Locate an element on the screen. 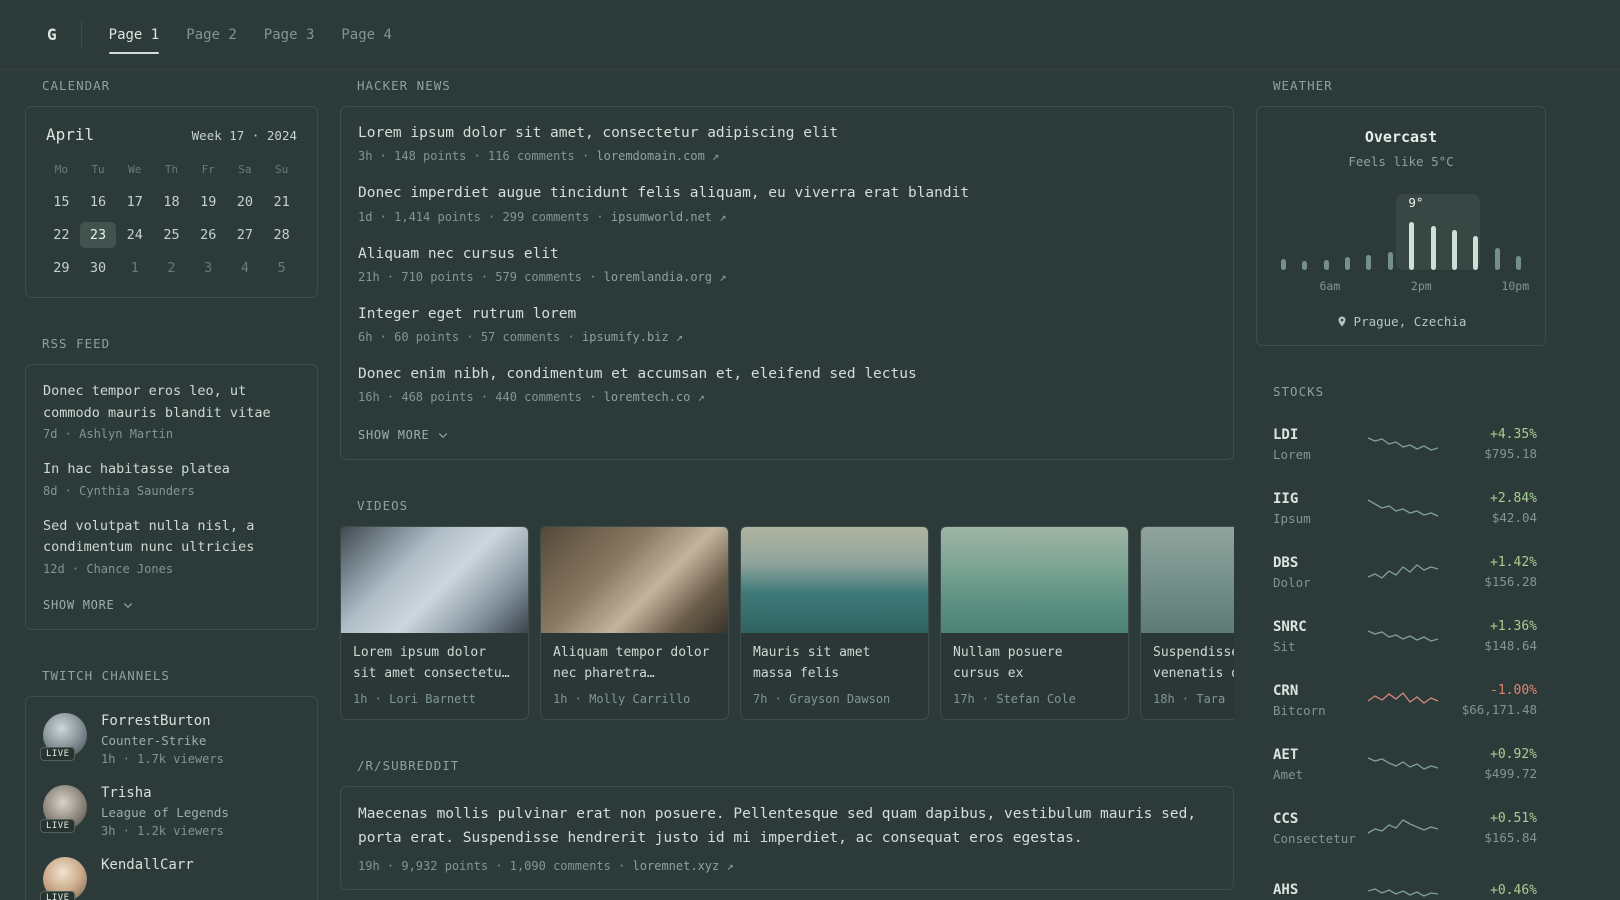 The image size is (1620, 900). stock-name: Bitcorn is located at coordinates (1299, 710).